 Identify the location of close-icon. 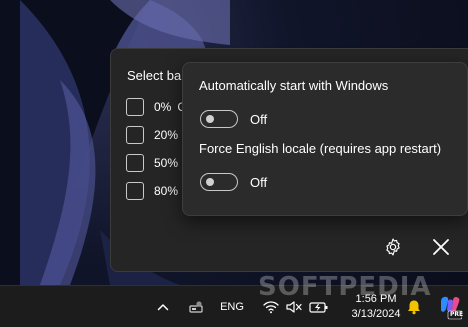
(441, 247).